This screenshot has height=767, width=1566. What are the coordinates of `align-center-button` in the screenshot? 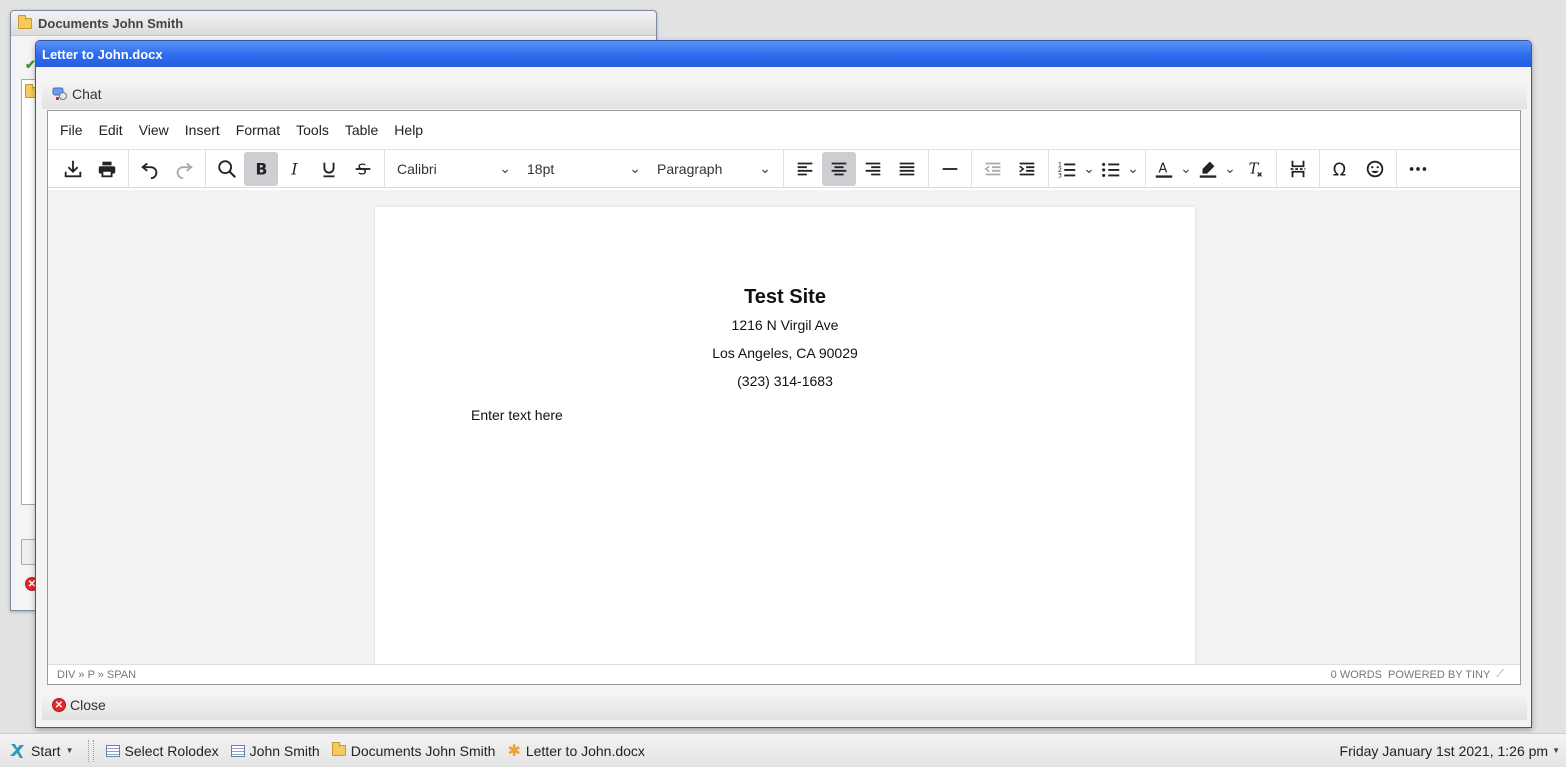 It's located at (839, 168).